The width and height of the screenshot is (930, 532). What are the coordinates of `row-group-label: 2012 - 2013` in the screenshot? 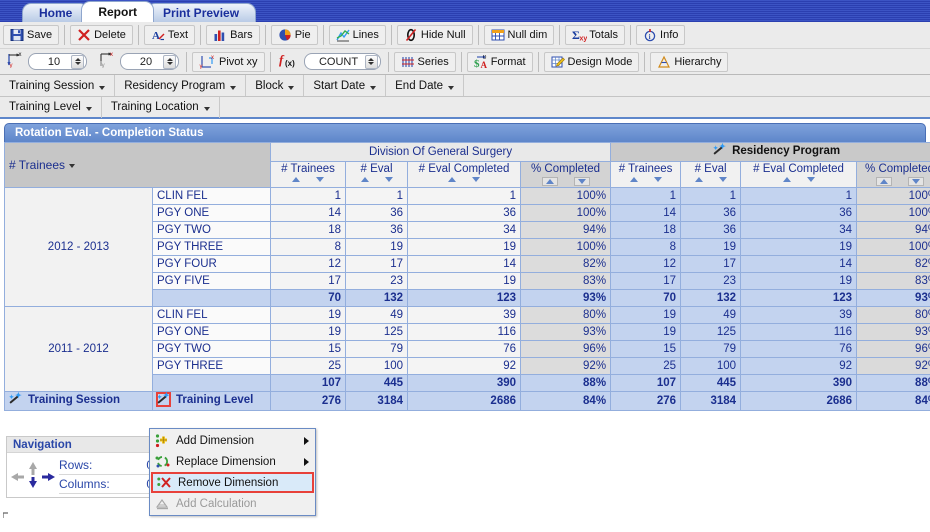 It's located at (78, 247).